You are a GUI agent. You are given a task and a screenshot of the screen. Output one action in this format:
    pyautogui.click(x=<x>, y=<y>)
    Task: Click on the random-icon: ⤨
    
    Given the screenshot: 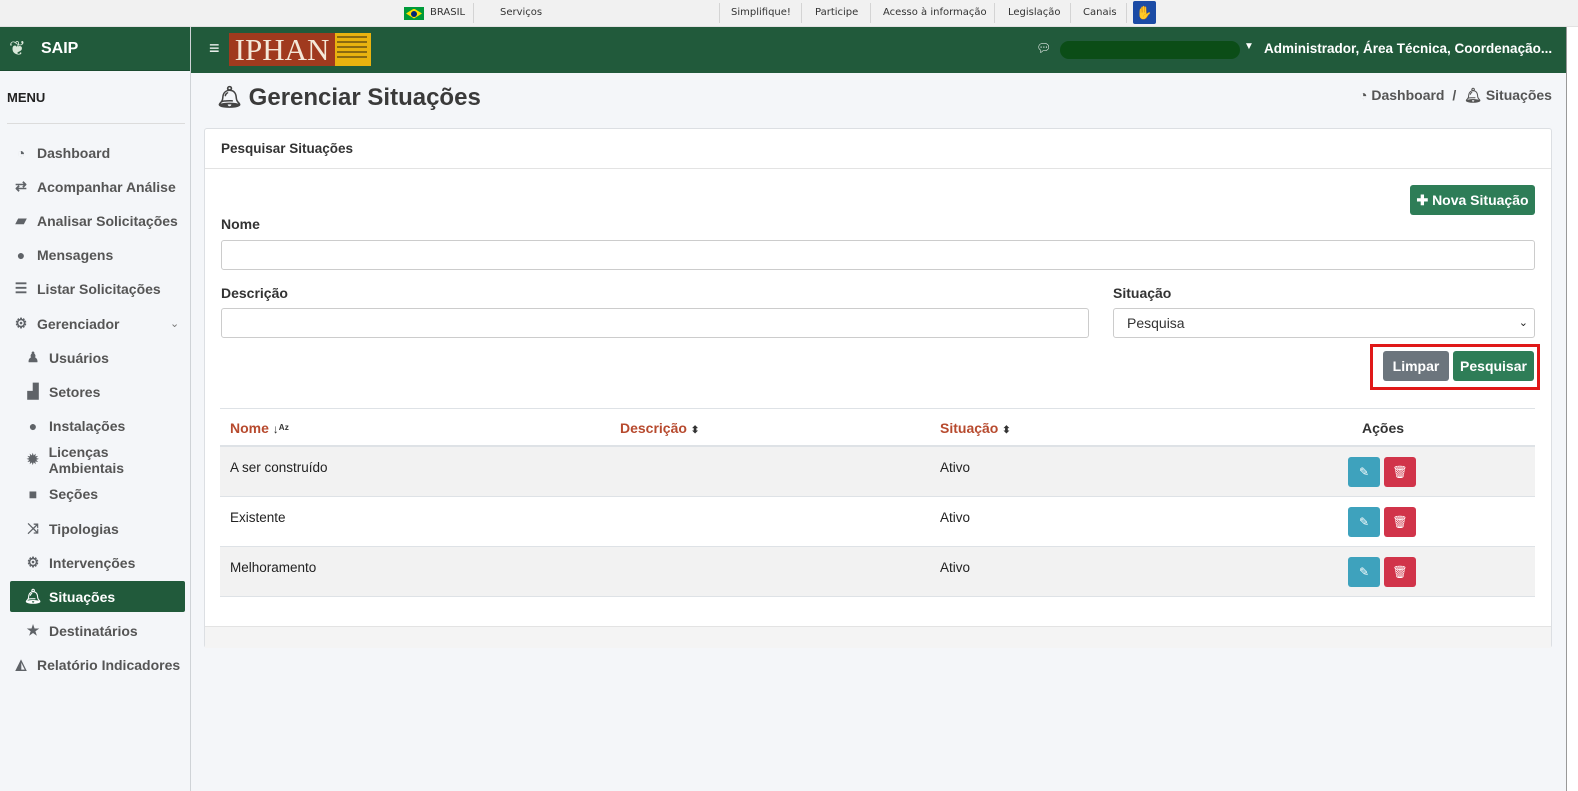 What is the action you would take?
    pyautogui.click(x=33, y=528)
    